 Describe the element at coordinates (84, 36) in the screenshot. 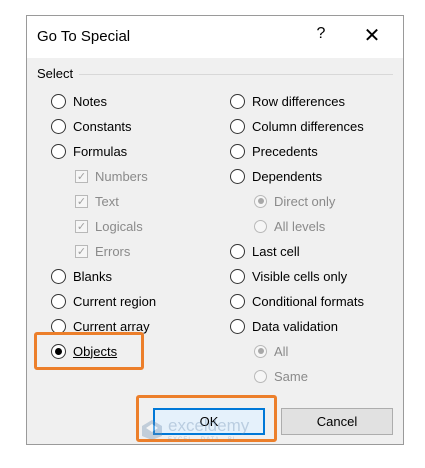

I see `dialog-title: Go To Special` at that location.